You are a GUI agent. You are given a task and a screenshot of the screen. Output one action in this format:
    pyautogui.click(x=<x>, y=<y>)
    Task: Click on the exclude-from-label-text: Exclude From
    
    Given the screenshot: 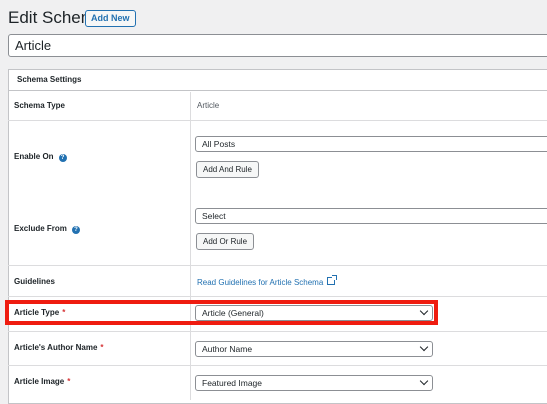 What is the action you would take?
    pyautogui.click(x=40, y=228)
    